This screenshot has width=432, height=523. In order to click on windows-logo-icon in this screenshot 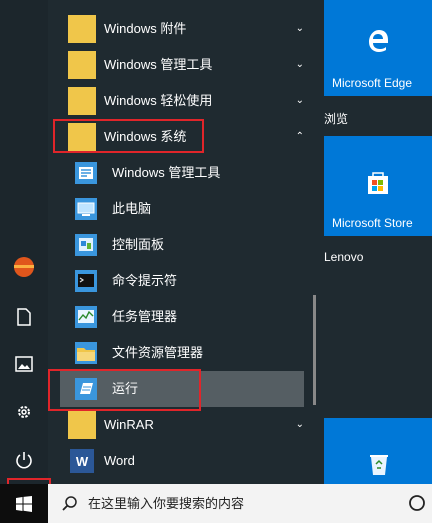, I will do `click(24, 503)`.